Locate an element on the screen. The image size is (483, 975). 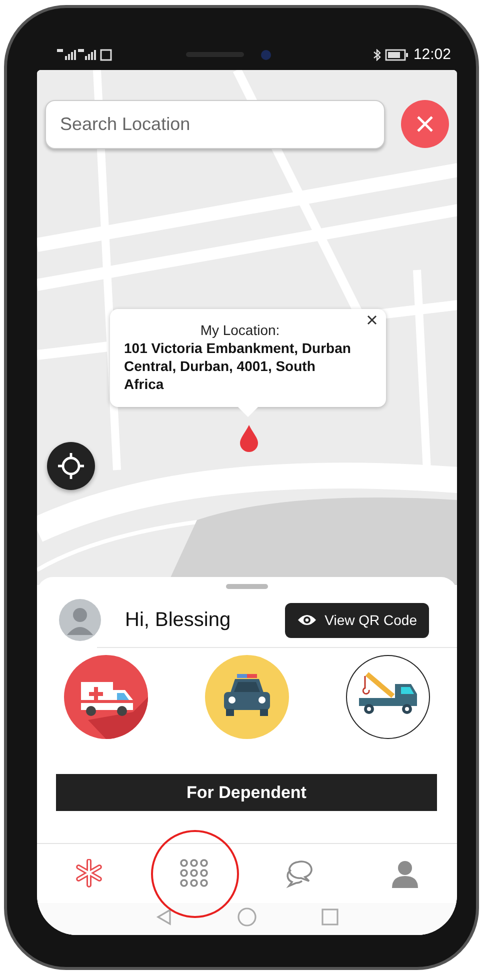
recents-icon is located at coordinates (330, 917).